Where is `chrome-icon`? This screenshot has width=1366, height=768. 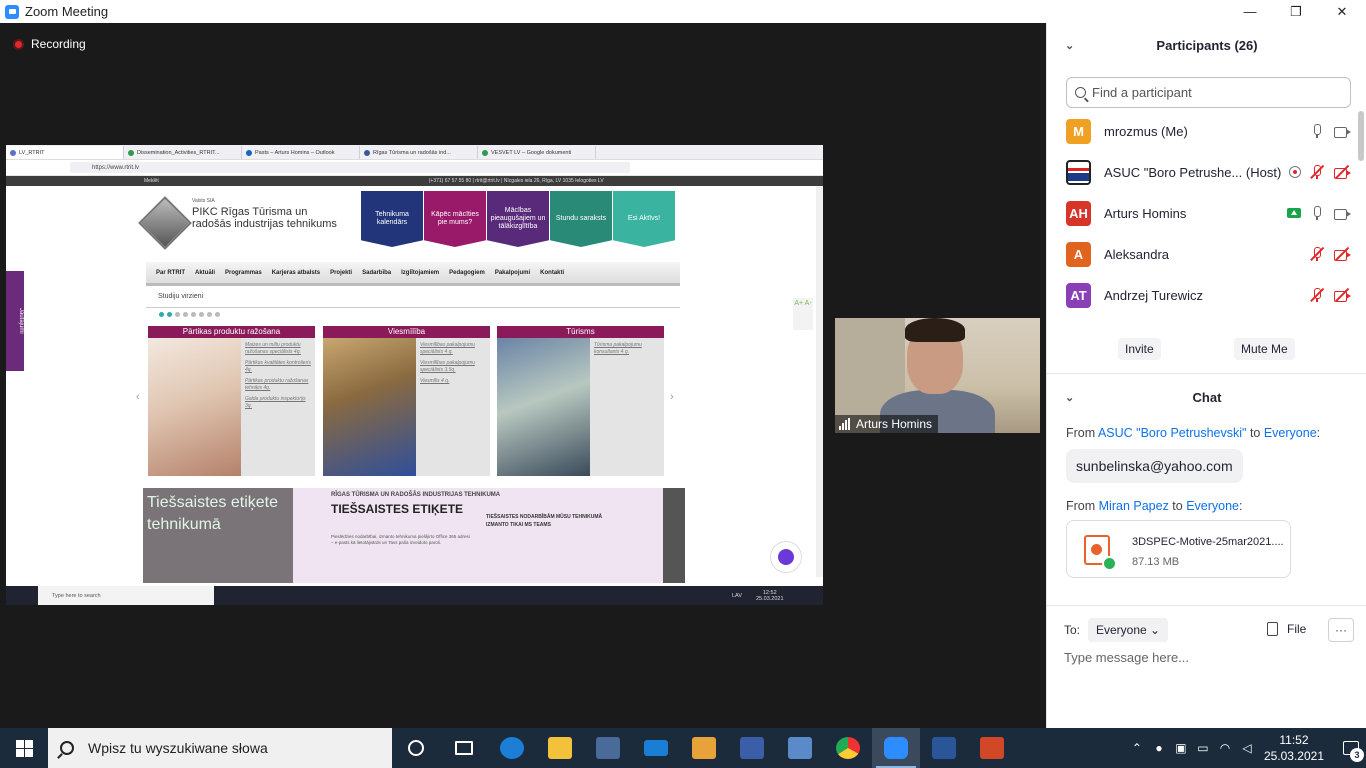
chrome-icon is located at coordinates (848, 748).